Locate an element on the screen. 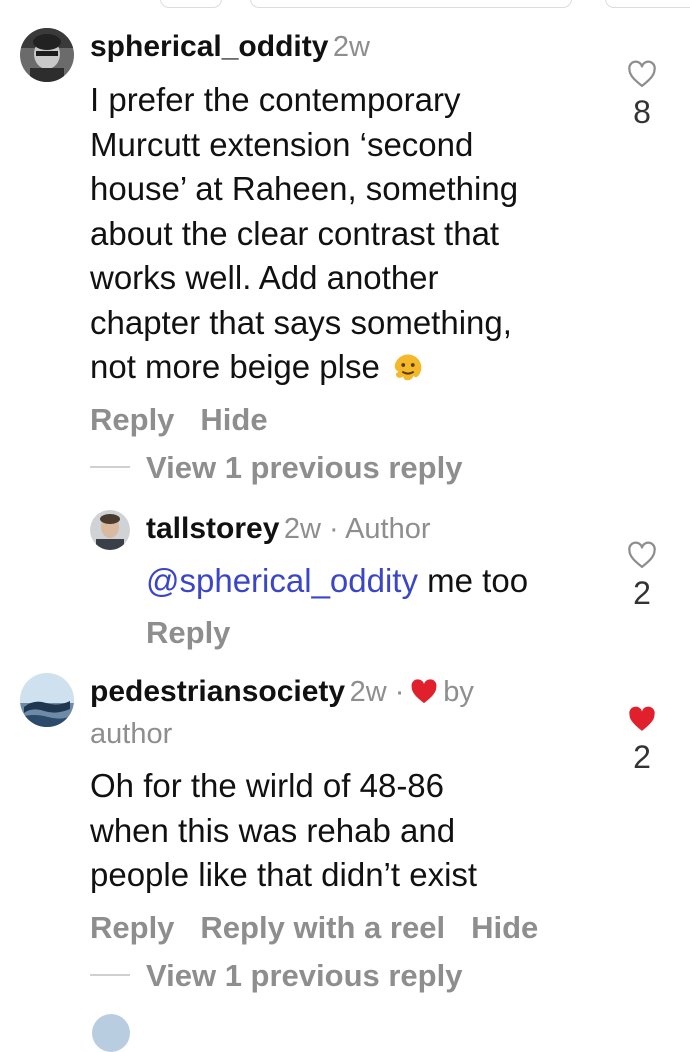 Image resolution: width=690 pixels, height=1052 pixels. like-column: 8 is located at coordinates (642, 95).